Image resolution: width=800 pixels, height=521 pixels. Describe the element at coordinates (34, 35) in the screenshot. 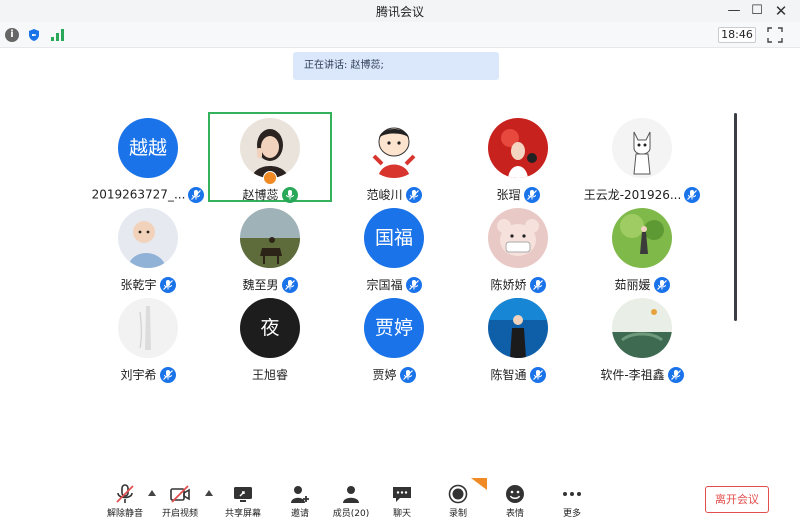

I see `shield-icon` at that location.